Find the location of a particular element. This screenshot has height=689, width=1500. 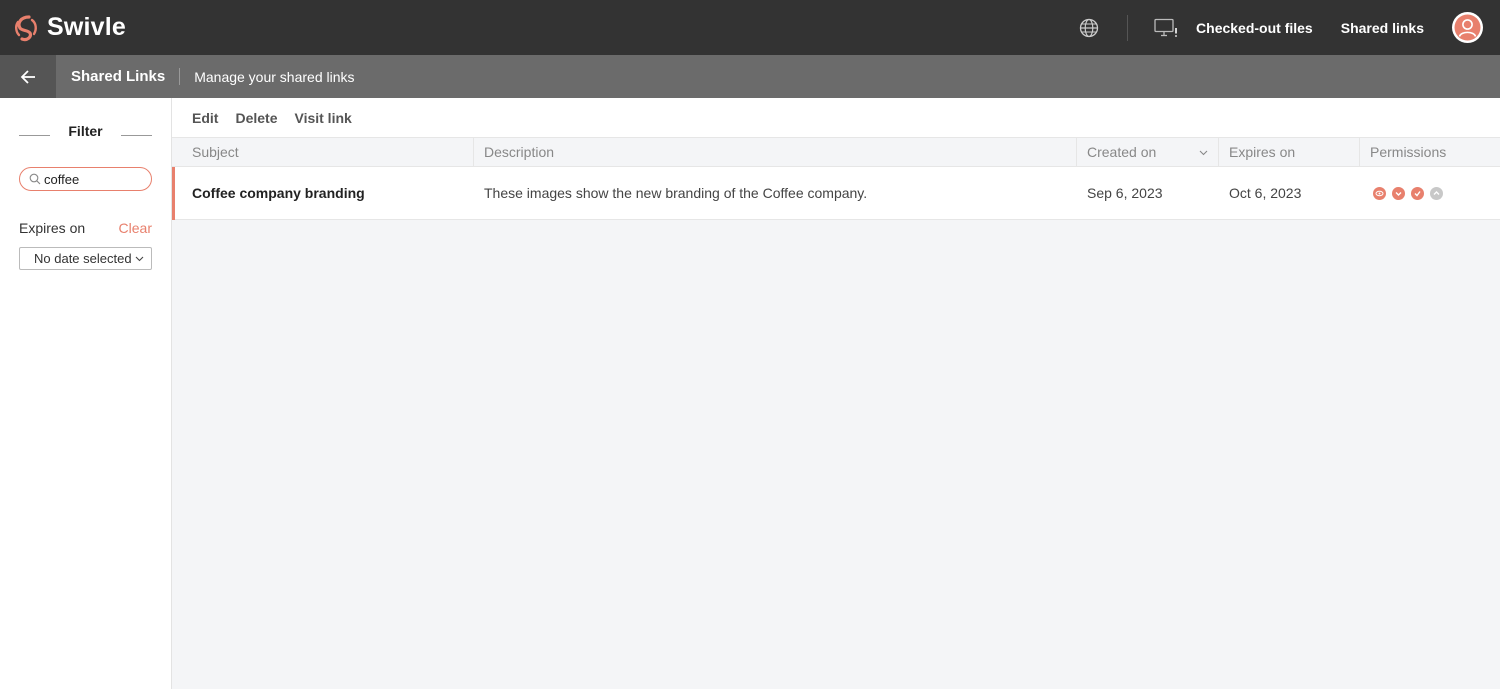

app-name: Swivle is located at coordinates (87, 27).